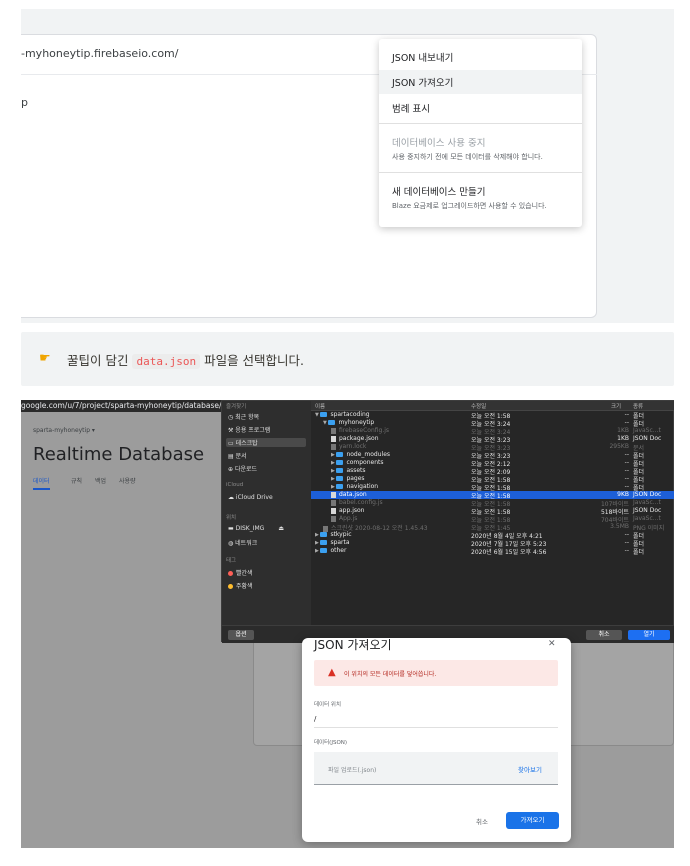  I want to click on file-row: ▶ components 오늘 오전 2:12 -- 폴더, so click(492, 463).